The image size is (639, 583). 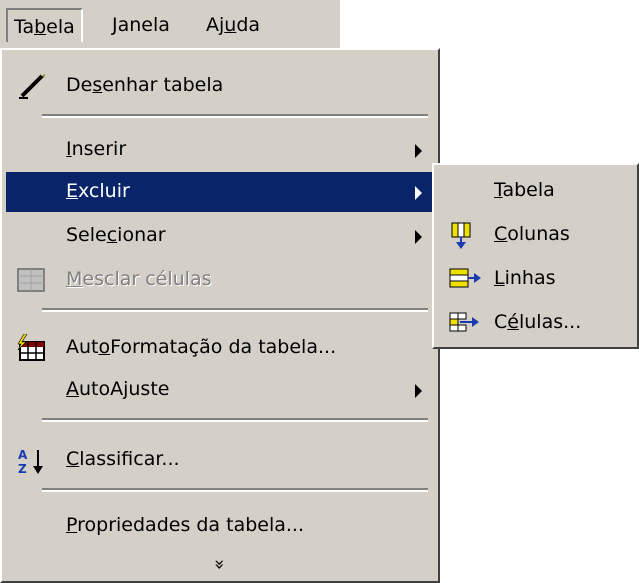 What do you see at coordinates (535, 234) in the screenshot?
I see `submenu-item-columns: Colunas` at bounding box center [535, 234].